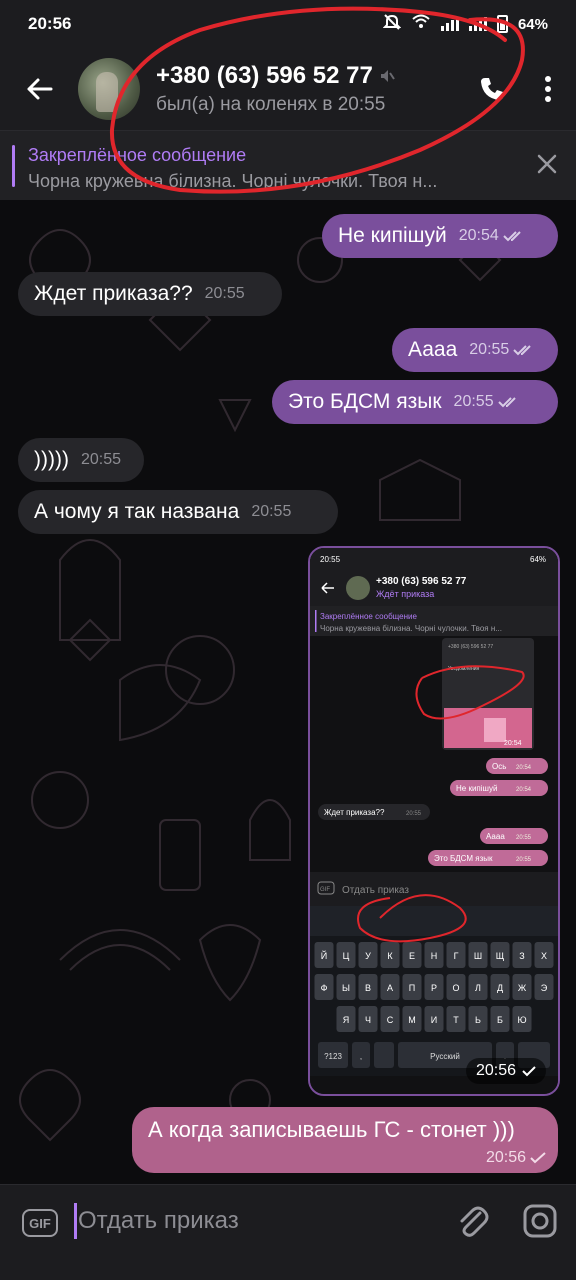 The height and width of the screenshot is (1280, 576). Describe the element at coordinates (538, 559) in the screenshot. I see `embedded-battery: 64%` at that location.